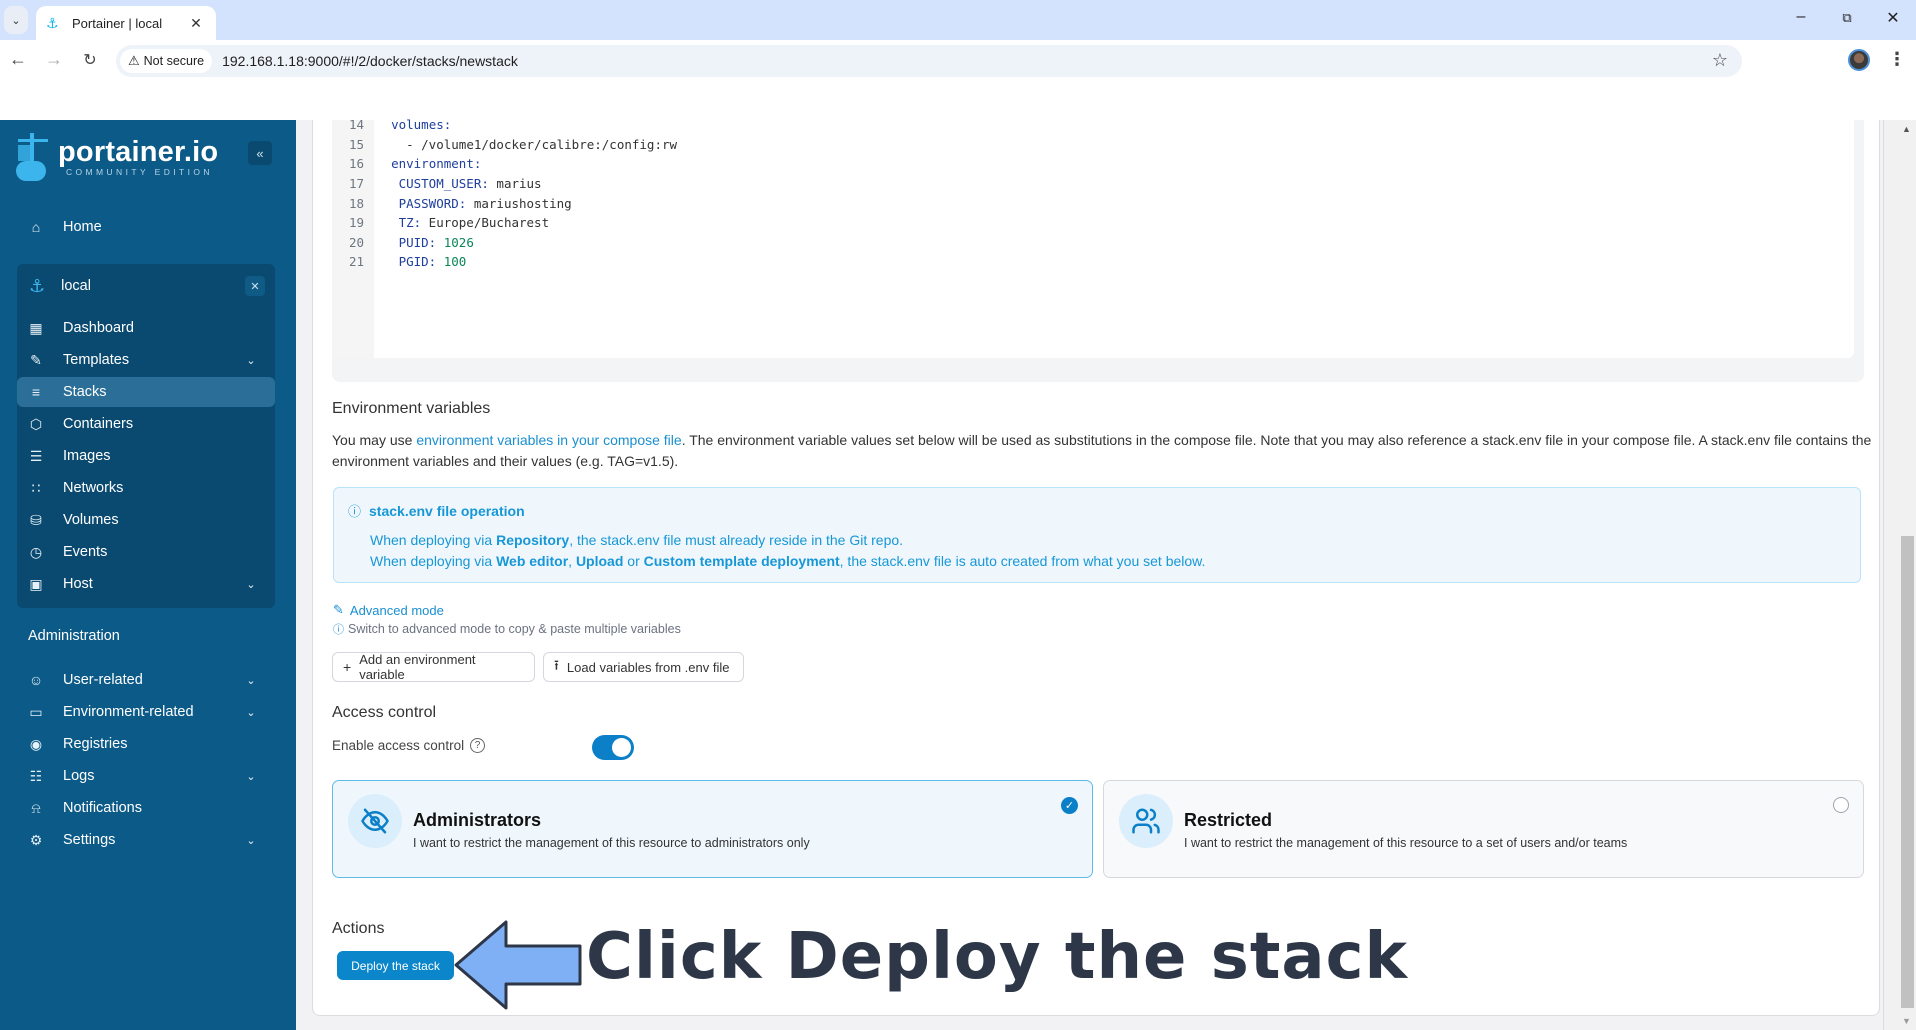 The image size is (1916, 1030). What do you see at coordinates (18, 59) in the screenshot?
I see `back-icon: ←` at bounding box center [18, 59].